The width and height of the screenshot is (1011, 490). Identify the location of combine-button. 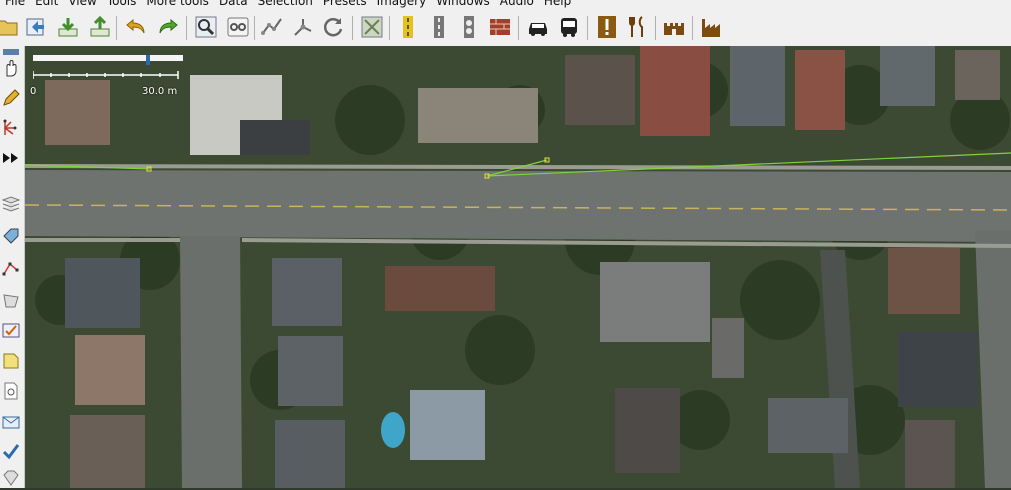
(303, 27).